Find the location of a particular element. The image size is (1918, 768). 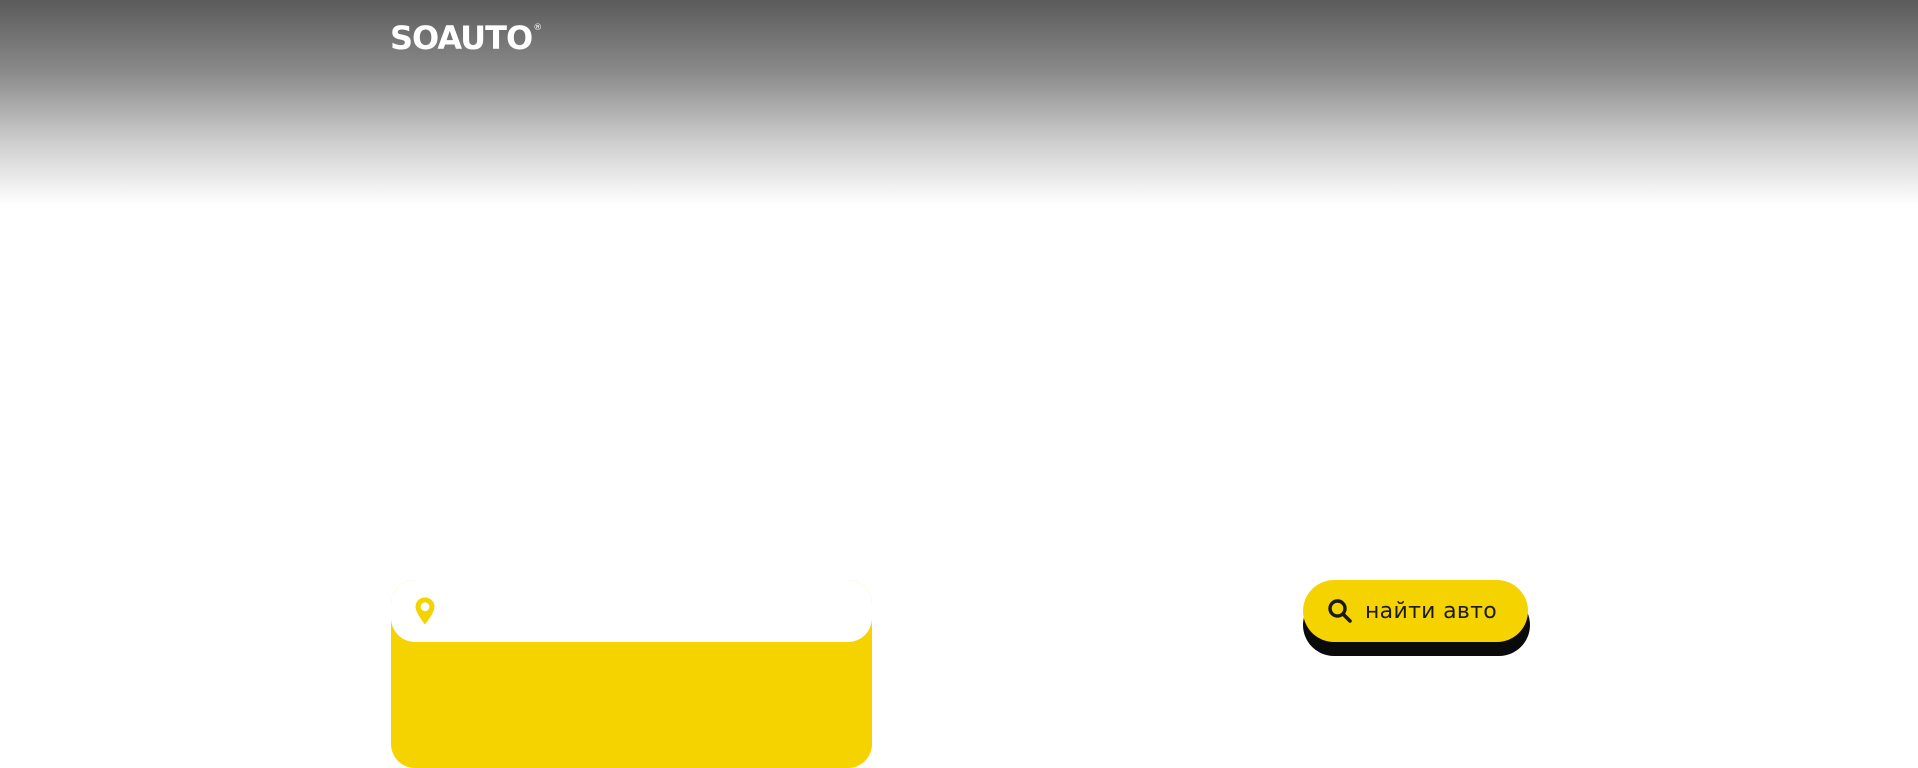

registered-mark: ® is located at coordinates (537, 28).